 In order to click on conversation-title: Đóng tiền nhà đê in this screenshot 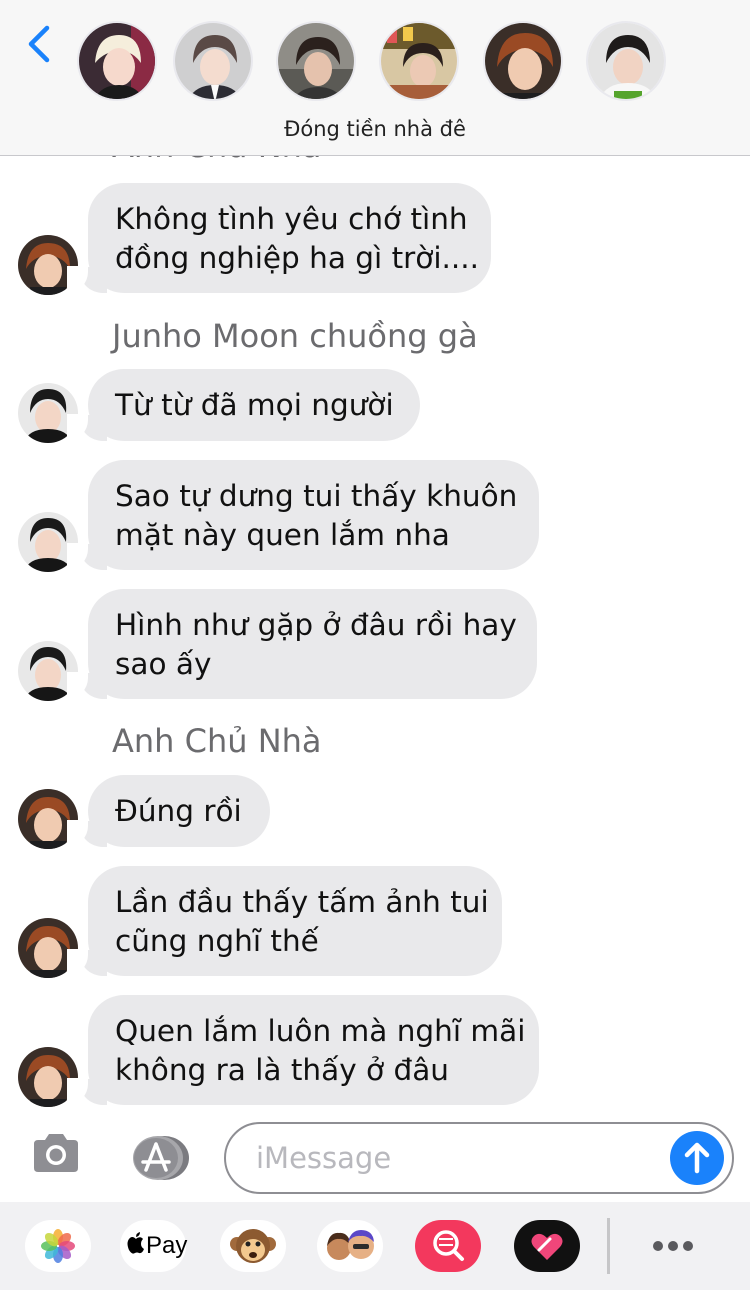, I will do `click(375, 129)`.